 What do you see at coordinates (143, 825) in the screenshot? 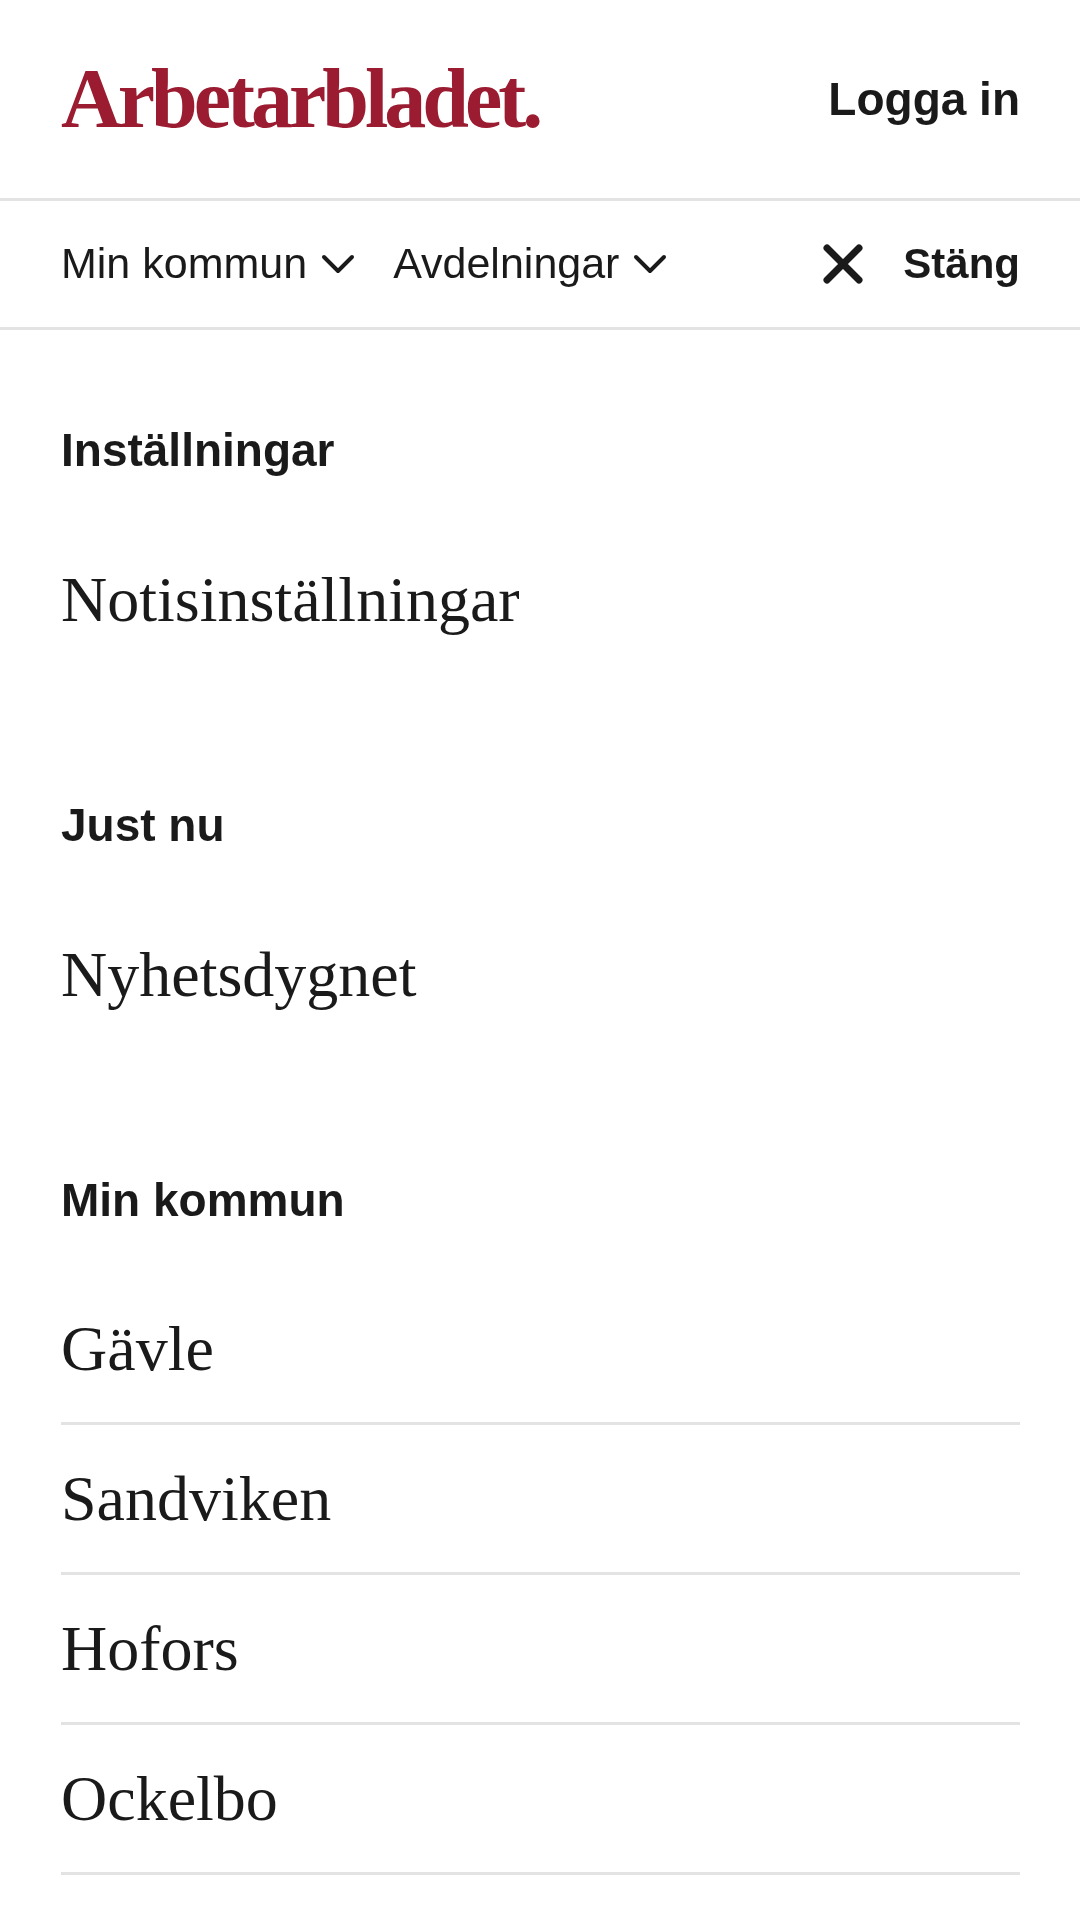
I see `section-heading: Just nu` at bounding box center [143, 825].